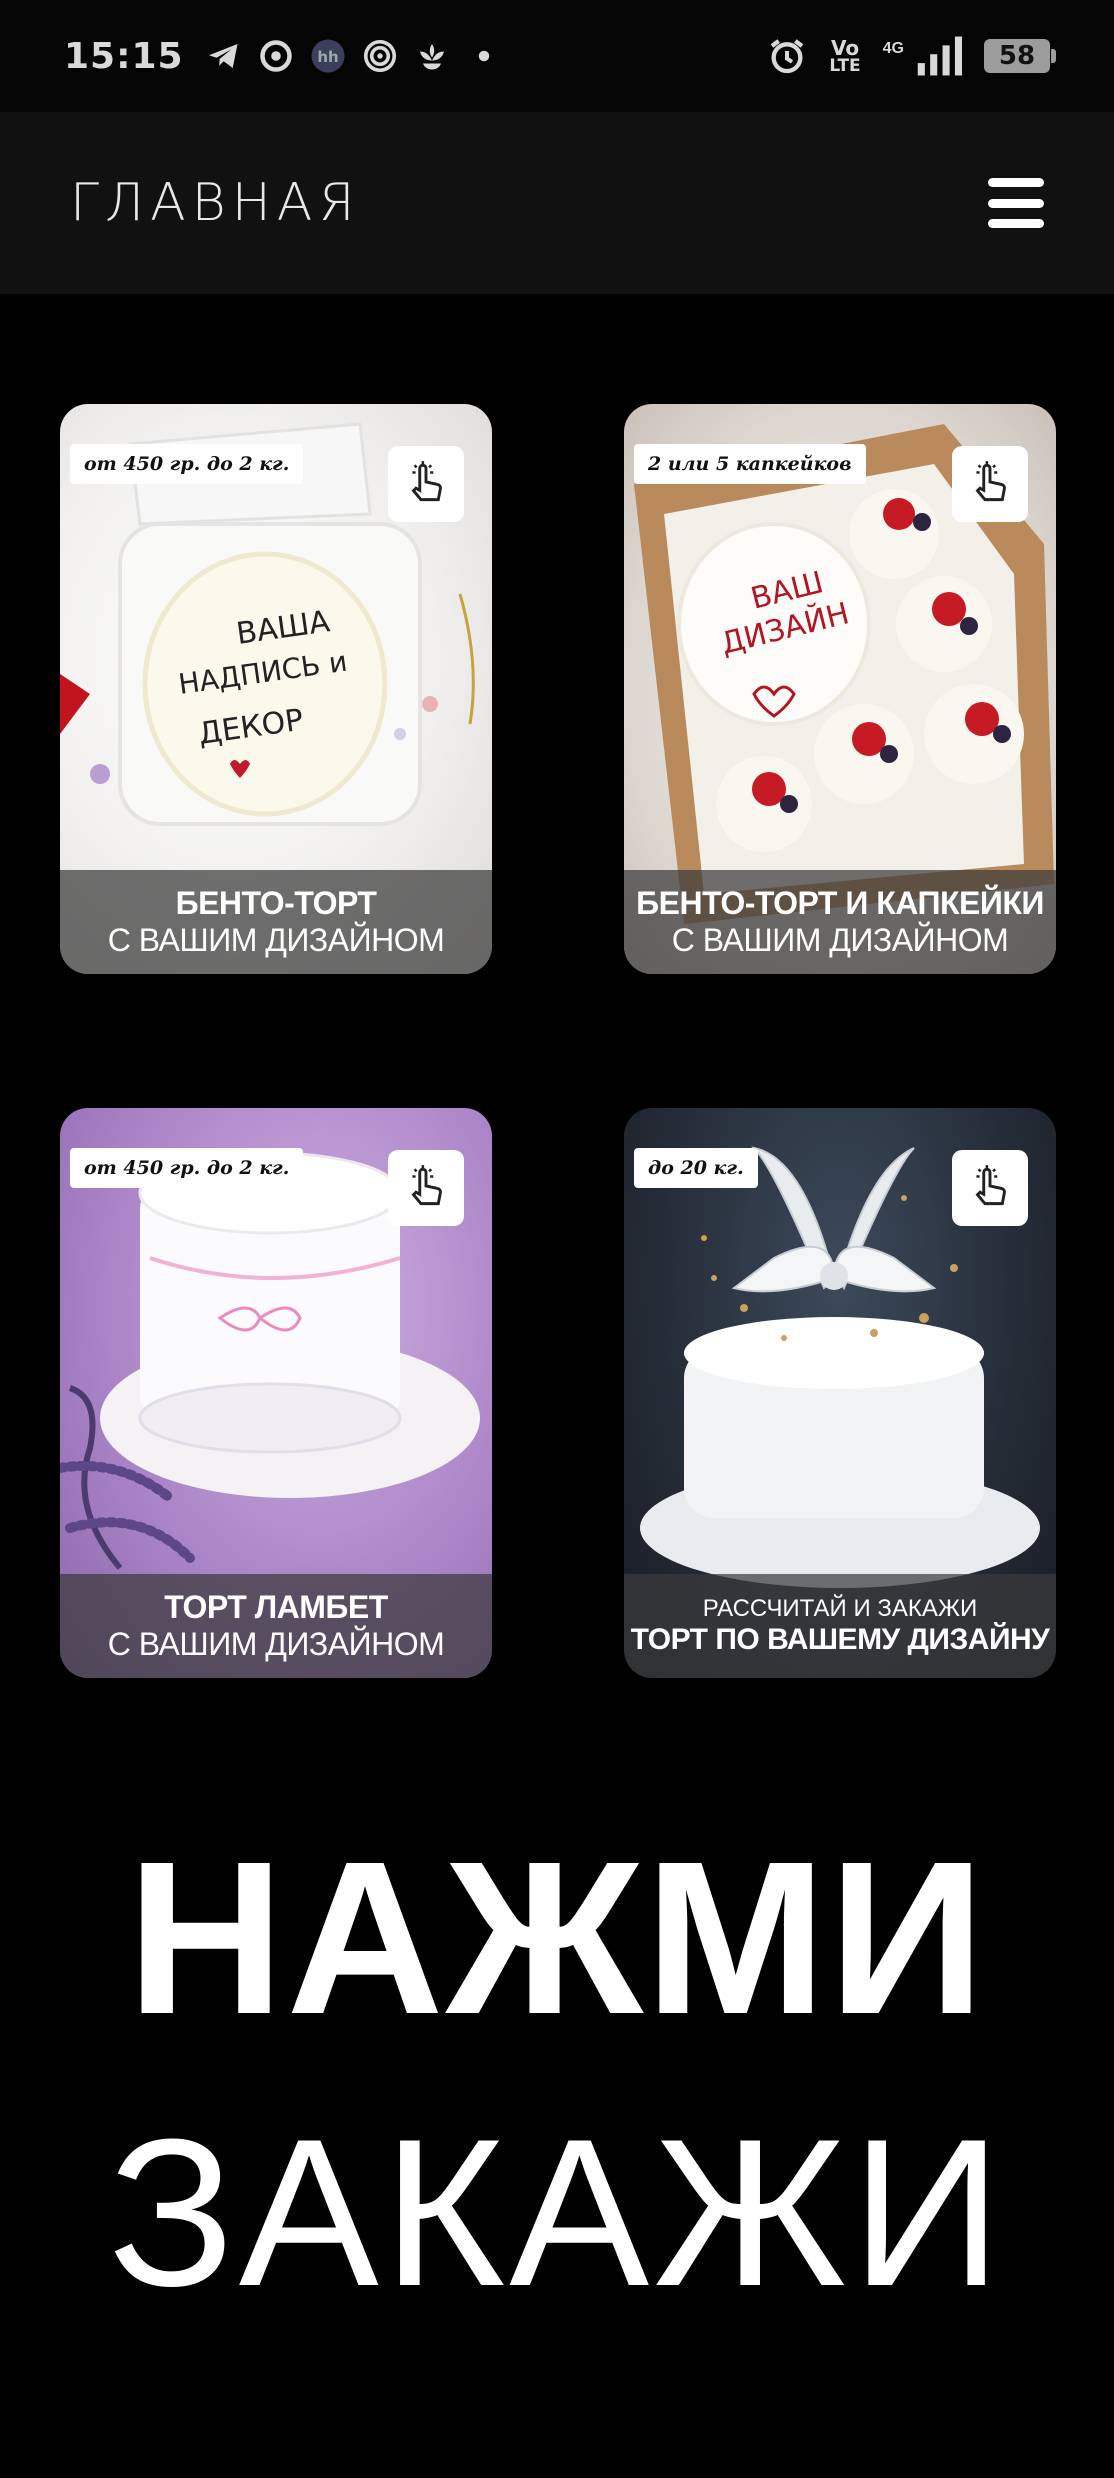  What do you see at coordinates (276, 56) in the screenshot?
I see `chrome-icon` at bounding box center [276, 56].